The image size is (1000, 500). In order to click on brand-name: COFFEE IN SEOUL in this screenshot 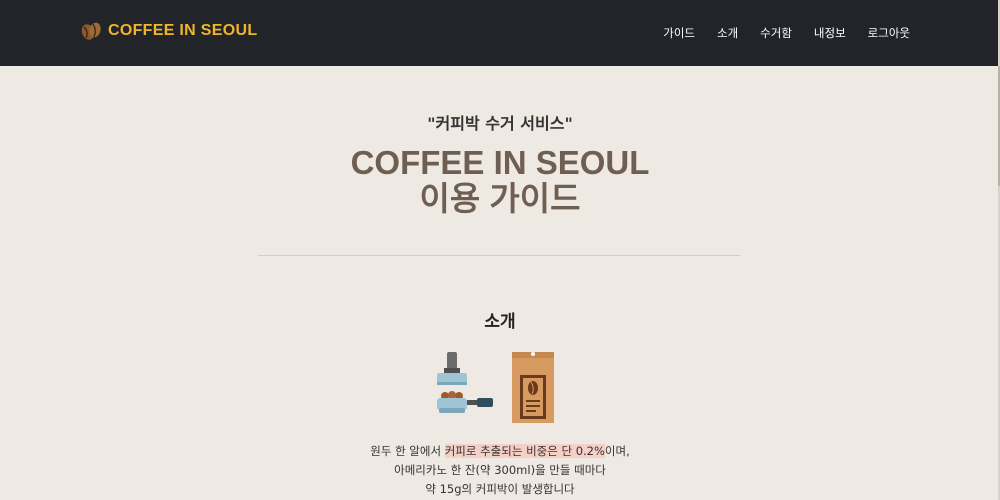, I will do `click(183, 30)`.